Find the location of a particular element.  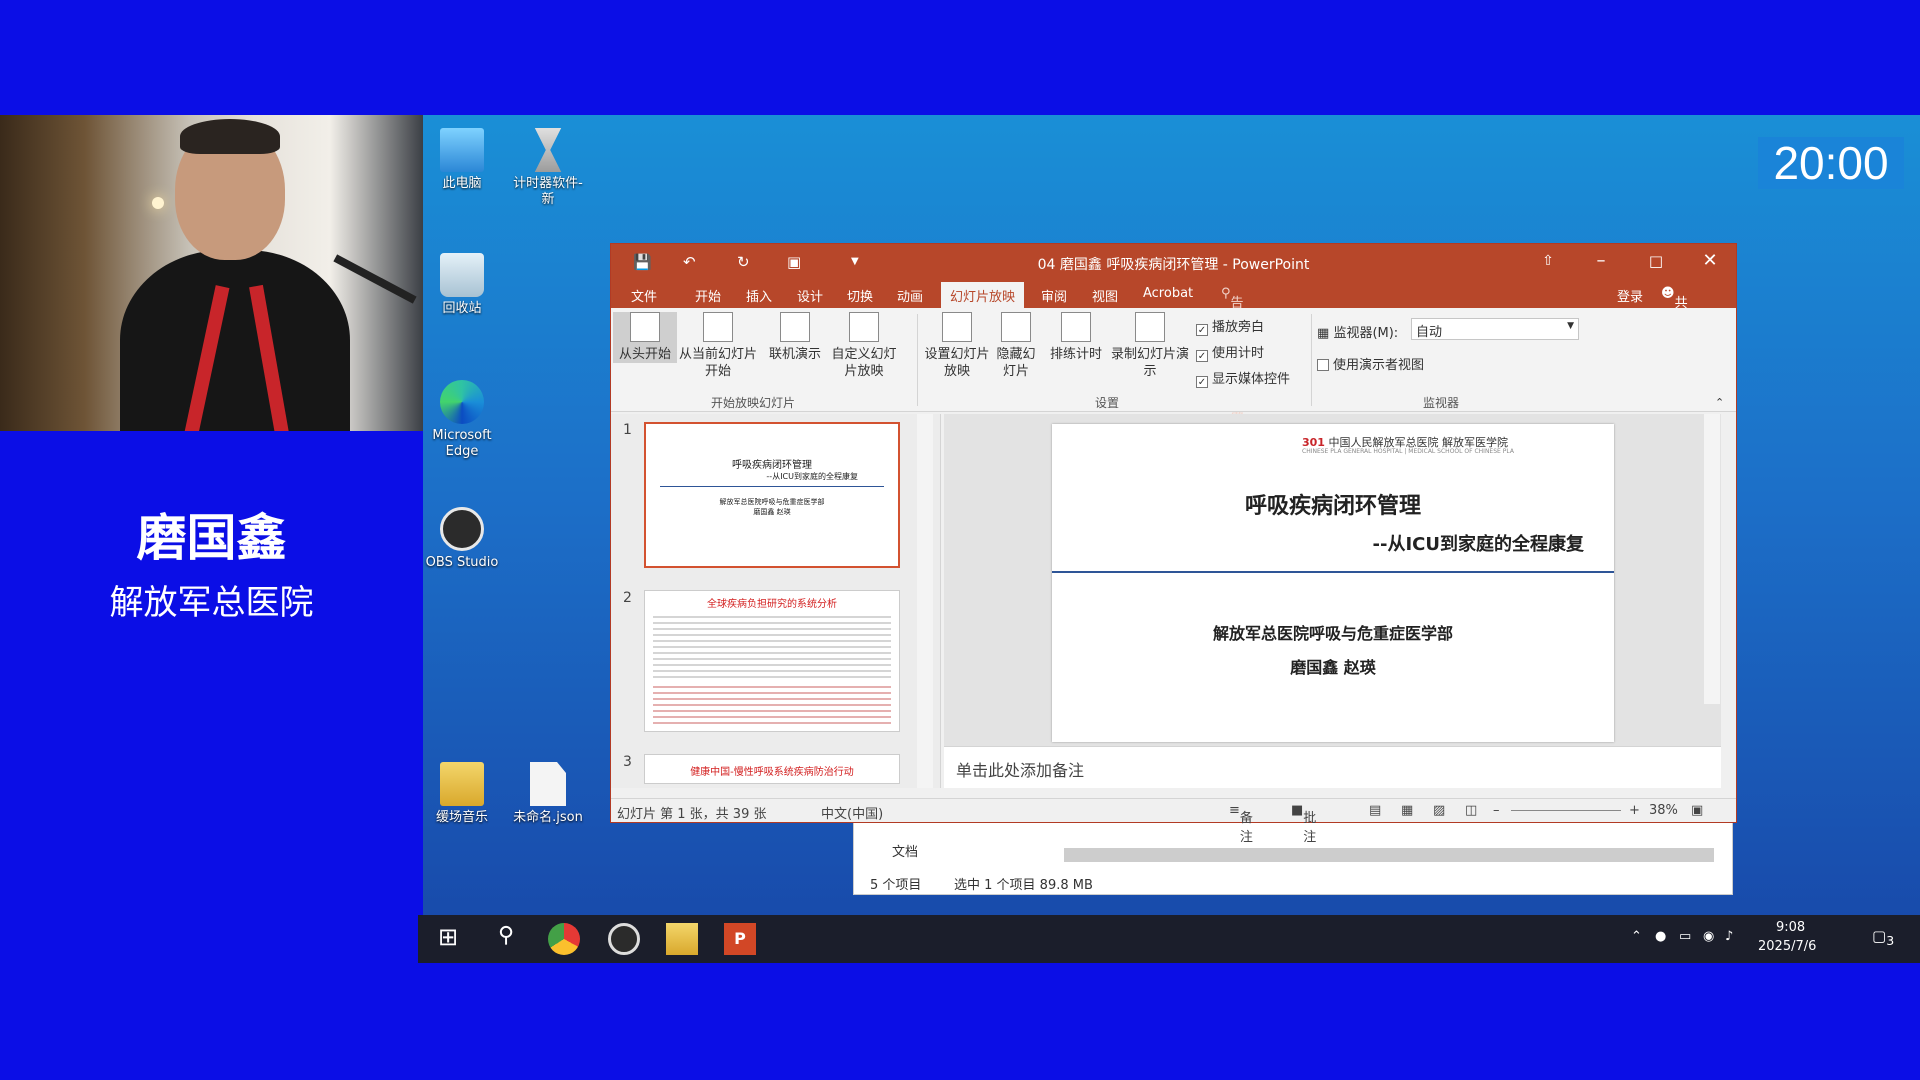

obs-icon is located at coordinates (462, 529).